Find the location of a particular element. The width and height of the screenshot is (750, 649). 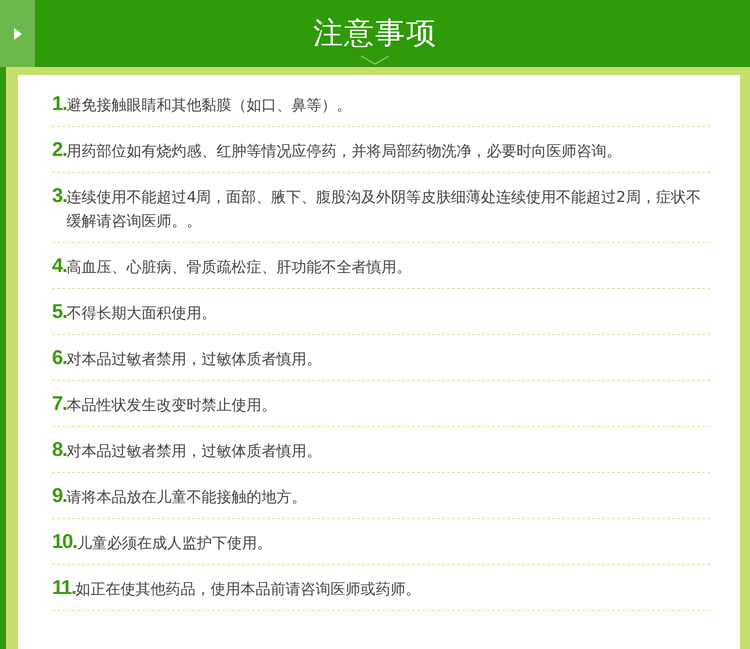

triangle-icon is located at coordinates (17, 33).